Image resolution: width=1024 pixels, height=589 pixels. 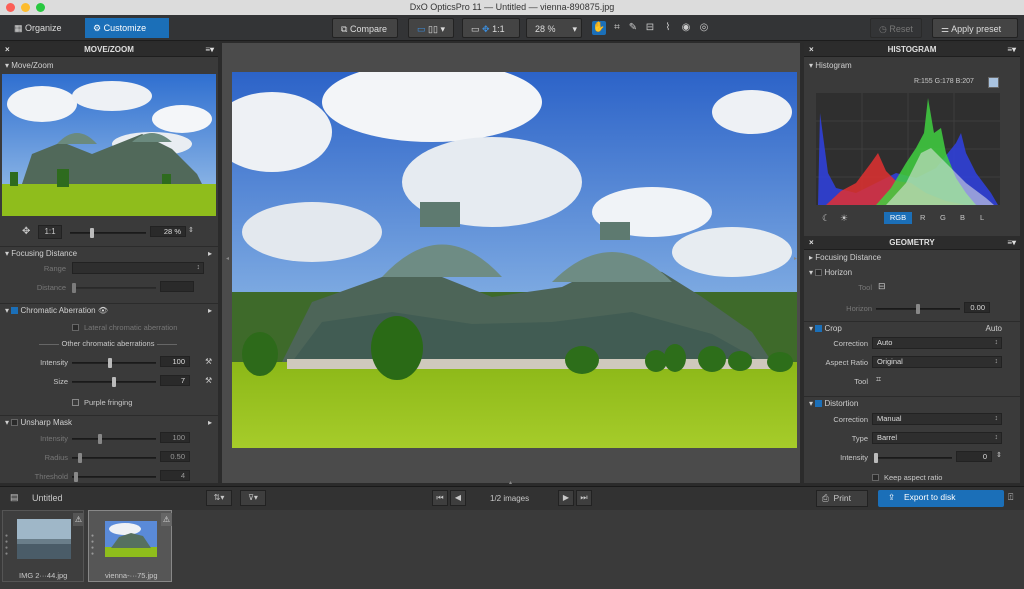 I want to click on first-image-button: ⏮, so click(x=440, y=498).